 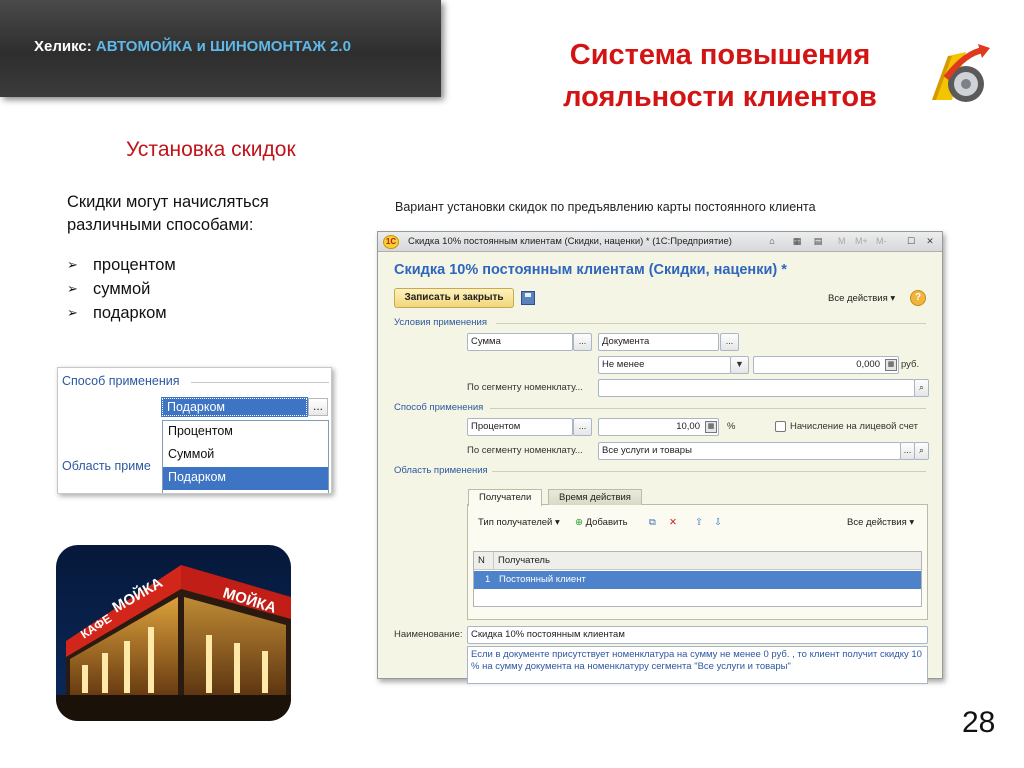 I want to click on percent-label: %, so click(x=731, y=426).